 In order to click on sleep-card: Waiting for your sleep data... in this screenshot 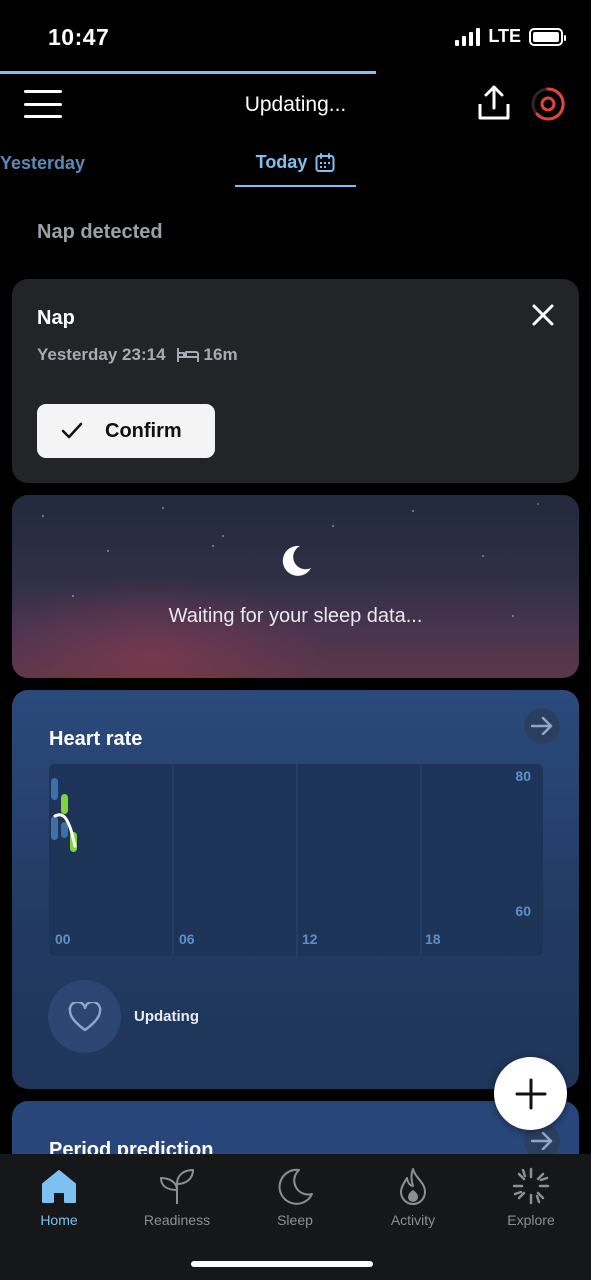, I will do `click(295, 586)`.